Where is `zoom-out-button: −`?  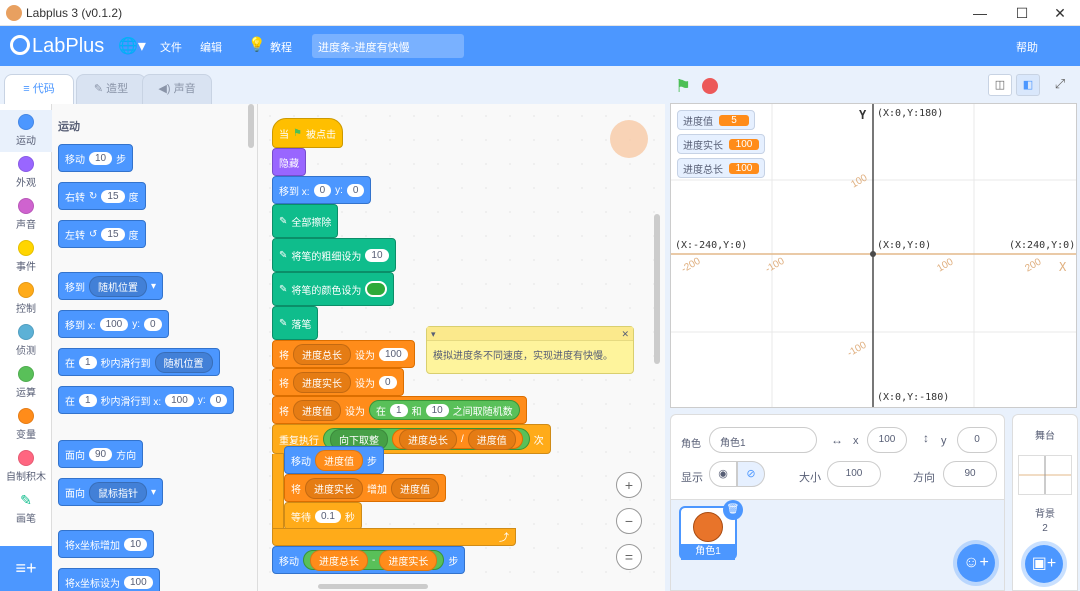
zoom-out-button: − is located at coordinates (629, 521).